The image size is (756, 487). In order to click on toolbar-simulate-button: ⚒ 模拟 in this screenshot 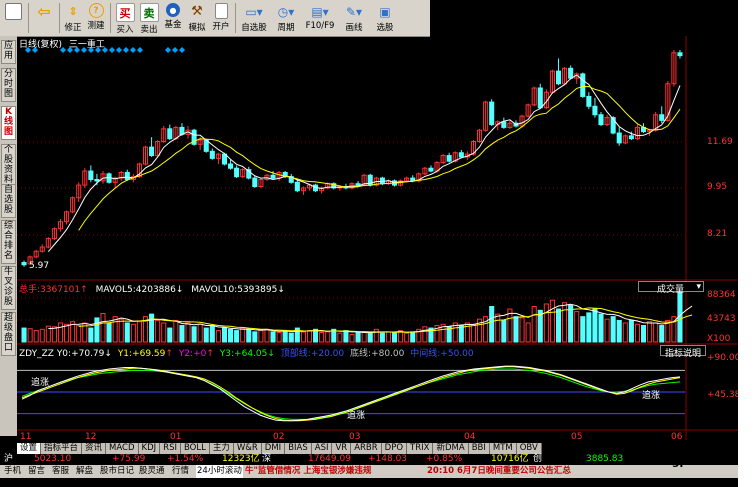, I will do `click(197, 18)`.